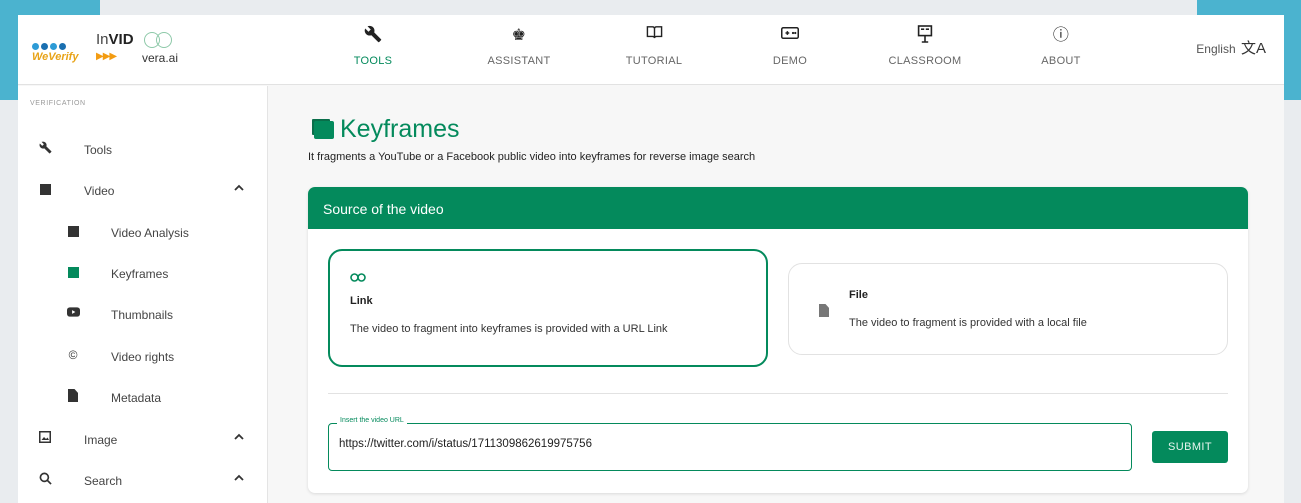 Image resolution: width=1301 pixels, height=503 pixels. I want to click on sidebar-item-search: Search, so click(143, 480).